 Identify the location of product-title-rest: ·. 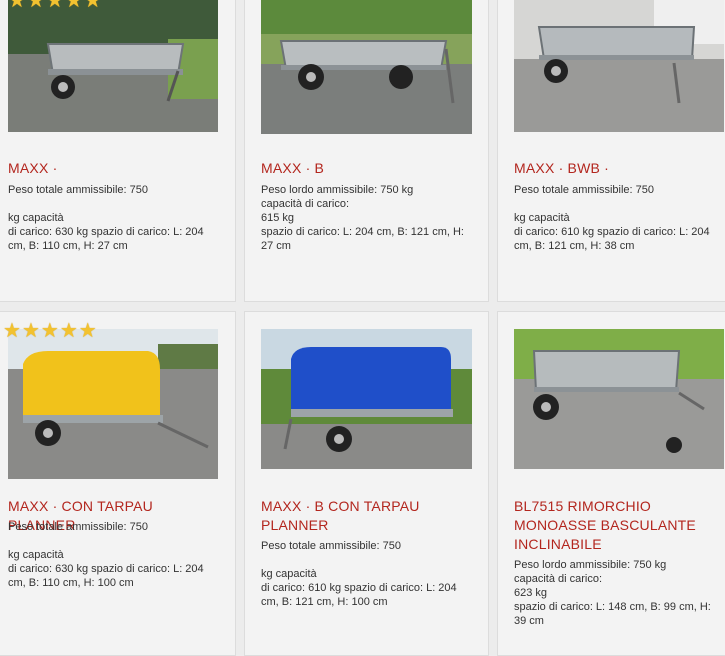
(53, 168).